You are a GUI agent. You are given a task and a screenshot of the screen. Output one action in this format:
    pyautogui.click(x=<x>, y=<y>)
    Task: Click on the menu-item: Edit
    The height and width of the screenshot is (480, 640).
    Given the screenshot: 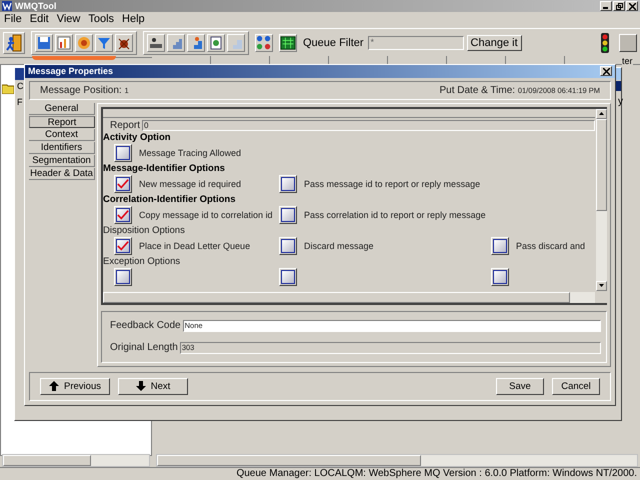 What is the action you would take?
    pyautogui.click(x=39, y=19)
    